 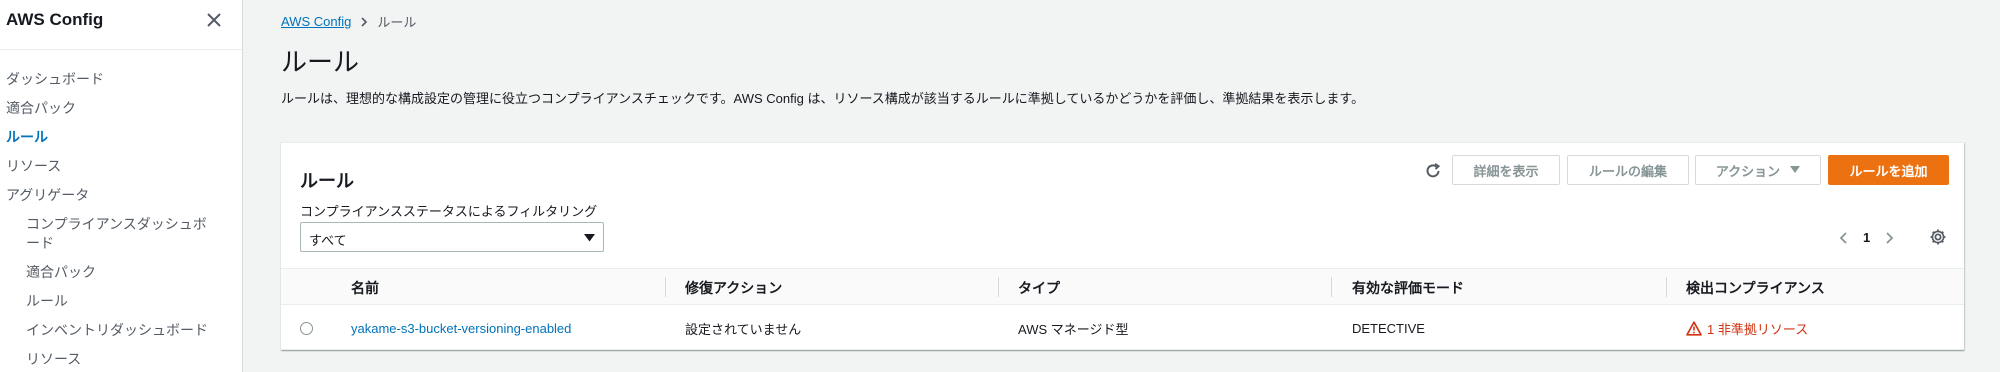 I want to click on refresh-icon, so click(x=1433, y=170).